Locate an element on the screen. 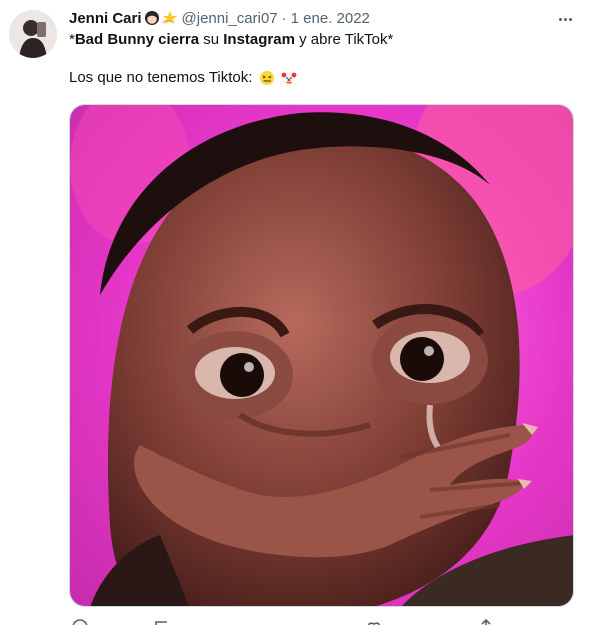 This screenshot has width=591, height=625. like-icon is located at coordinates (374, 621).